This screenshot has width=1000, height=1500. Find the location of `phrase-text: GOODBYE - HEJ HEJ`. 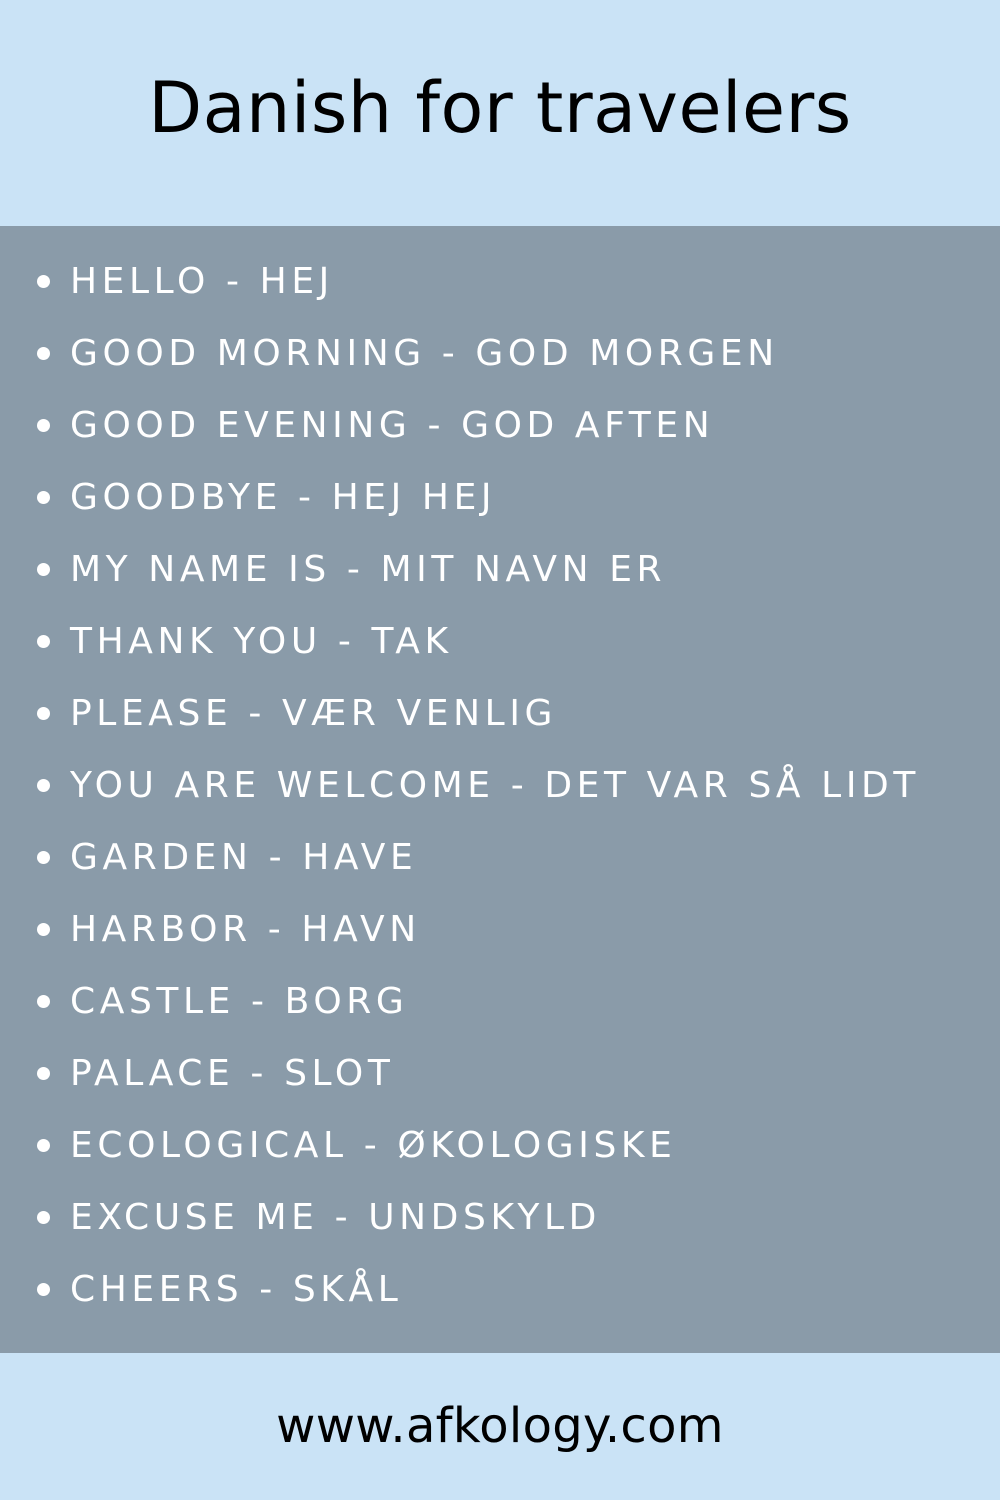

phrase-text: GOODBYE - HEJ HEJ is located at coordinates (283, 497).